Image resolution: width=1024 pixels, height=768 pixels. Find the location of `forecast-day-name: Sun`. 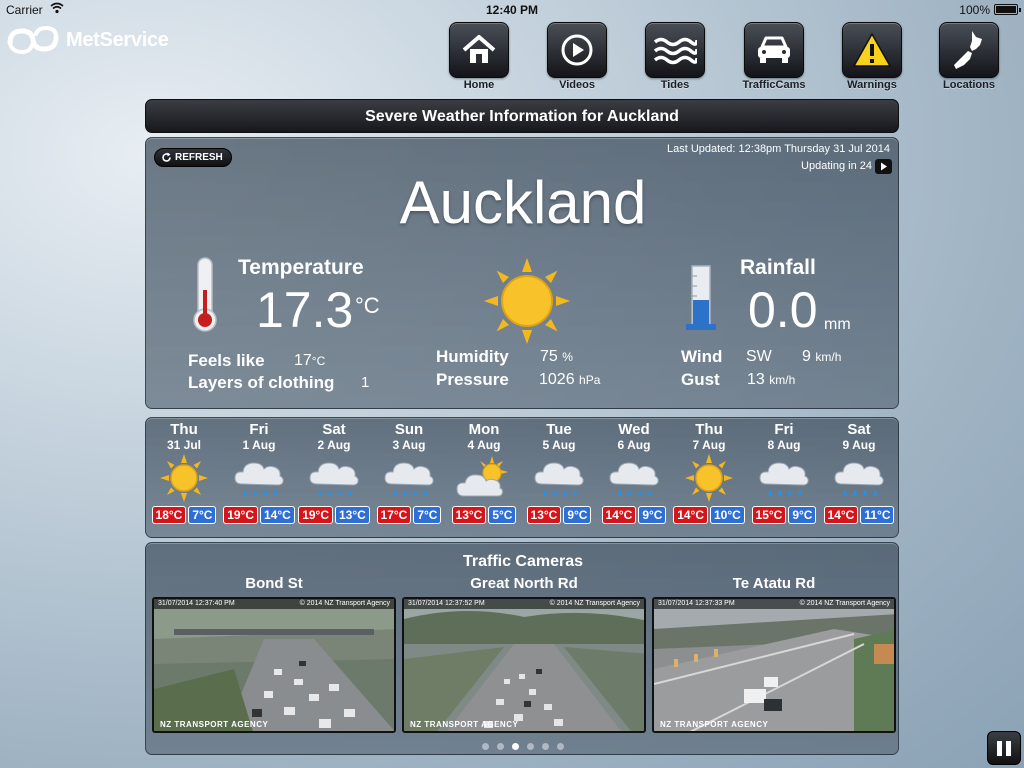

forecast-day-name: Sun is located at coordinates (409, 429).